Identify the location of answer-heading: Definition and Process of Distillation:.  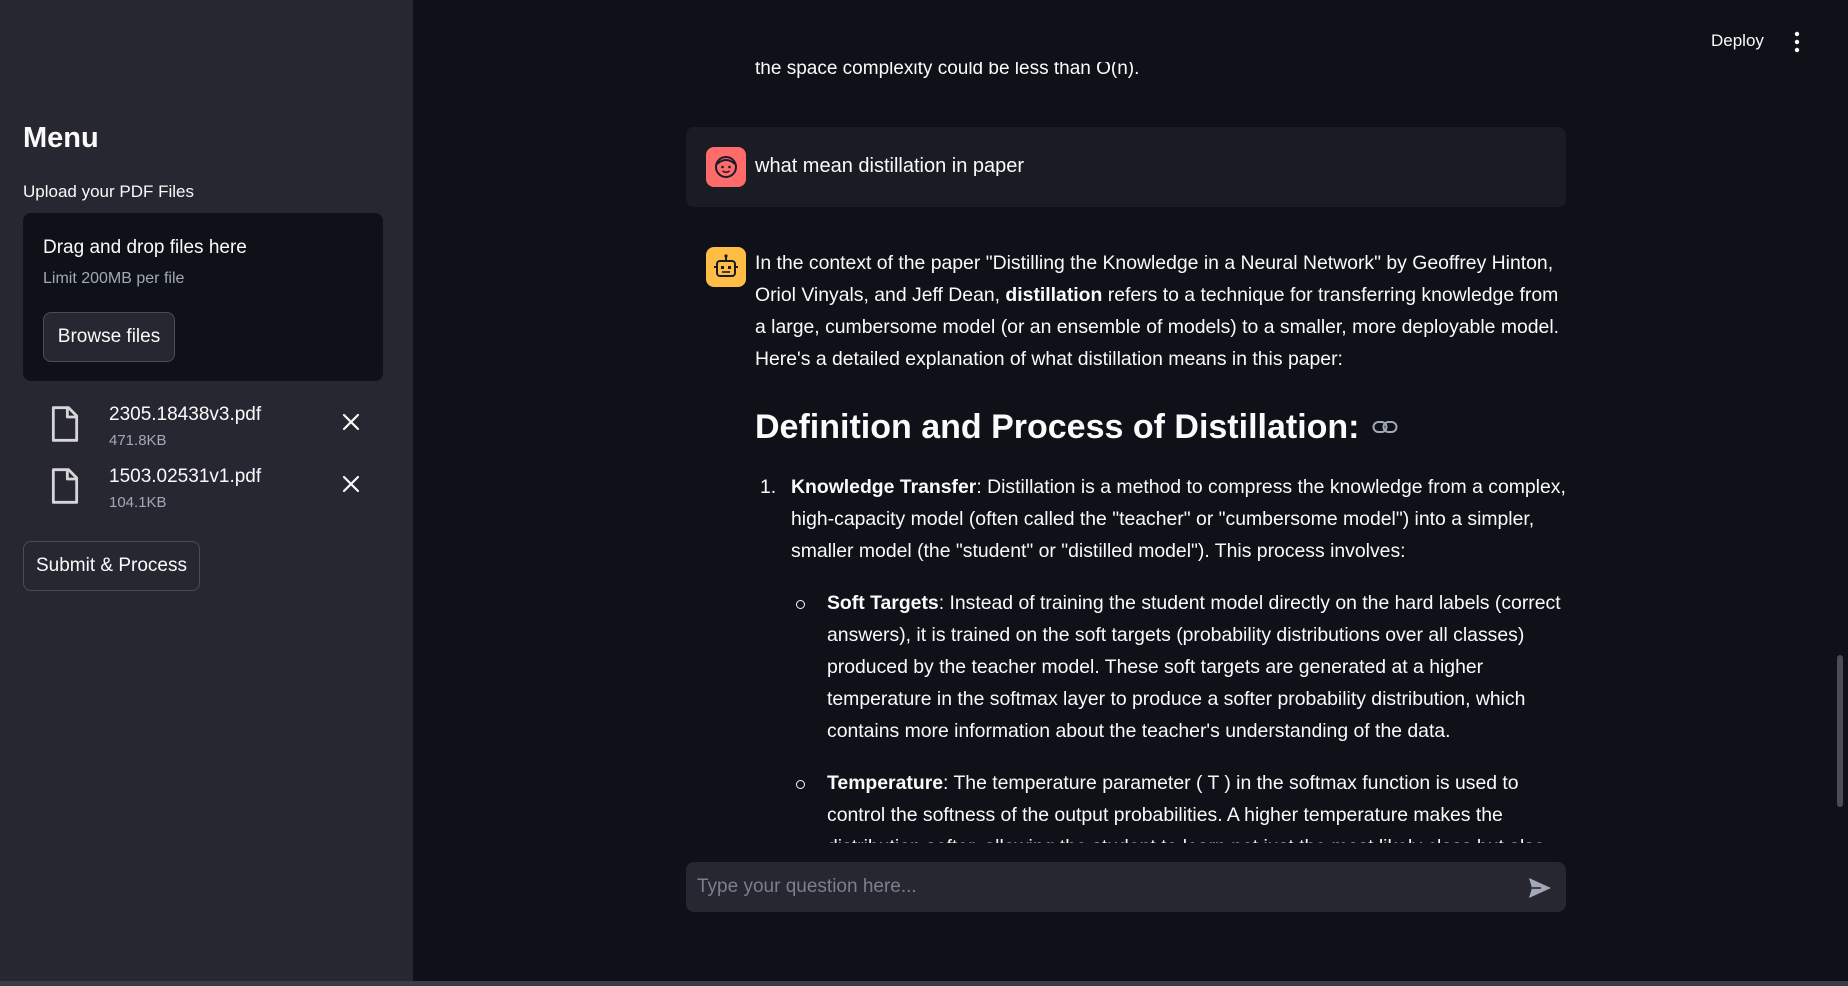
(1162, 427).